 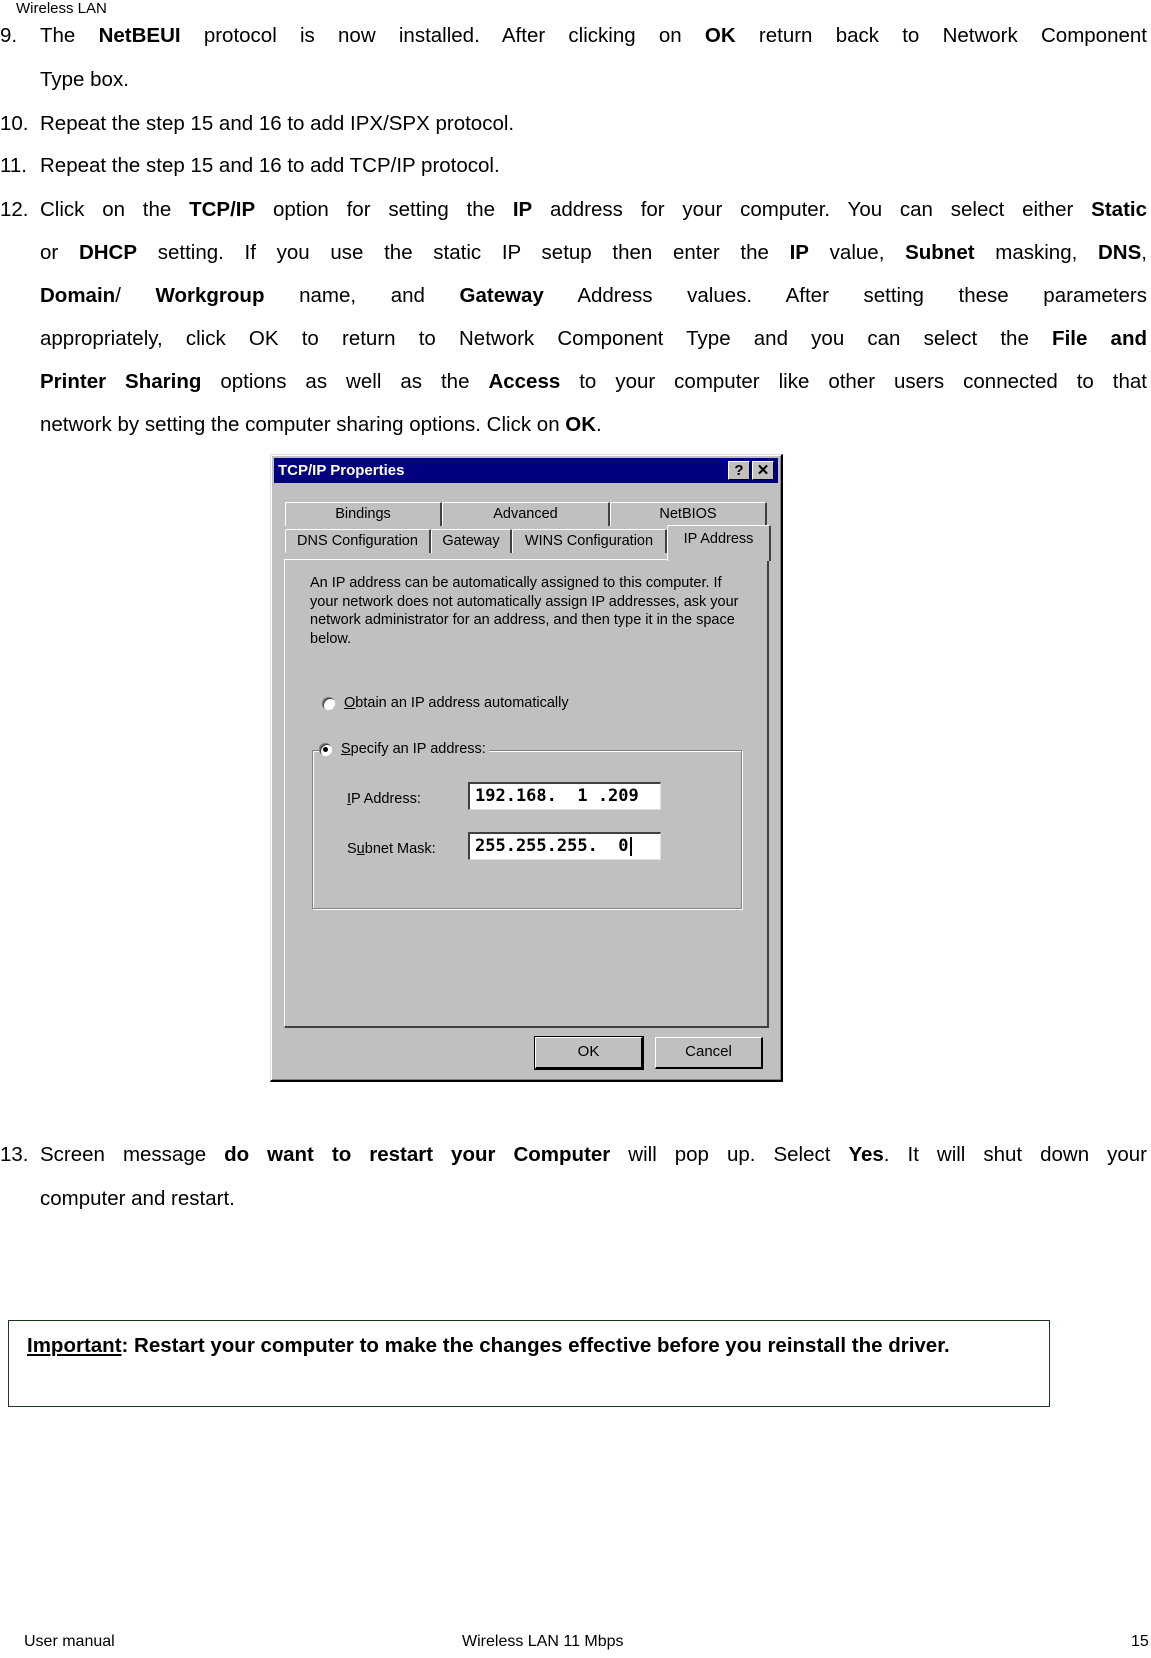 I want to click on bold-term: NetBEUI, so click(x=139, y=35).